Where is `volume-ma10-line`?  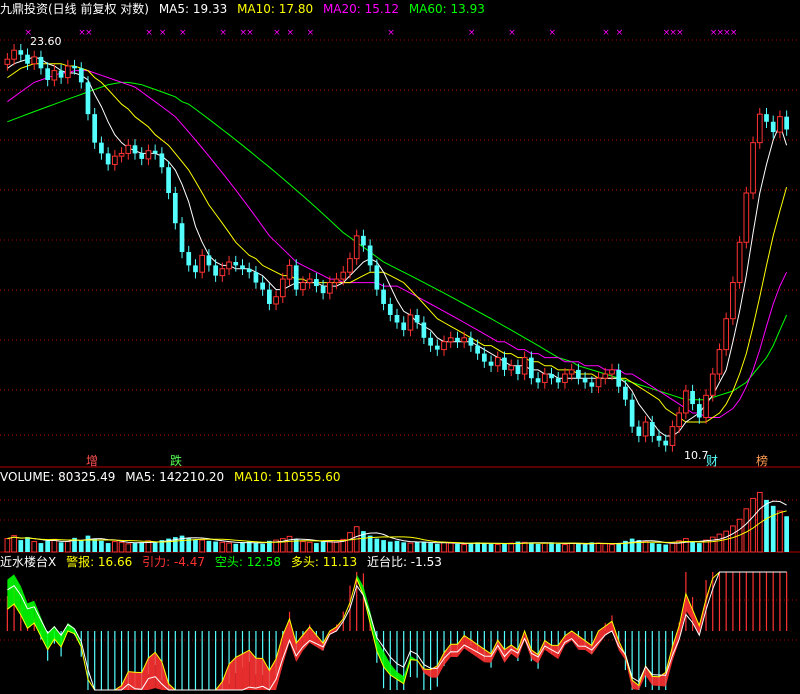
volume-ma10-line is located at coordinates (397, 527).